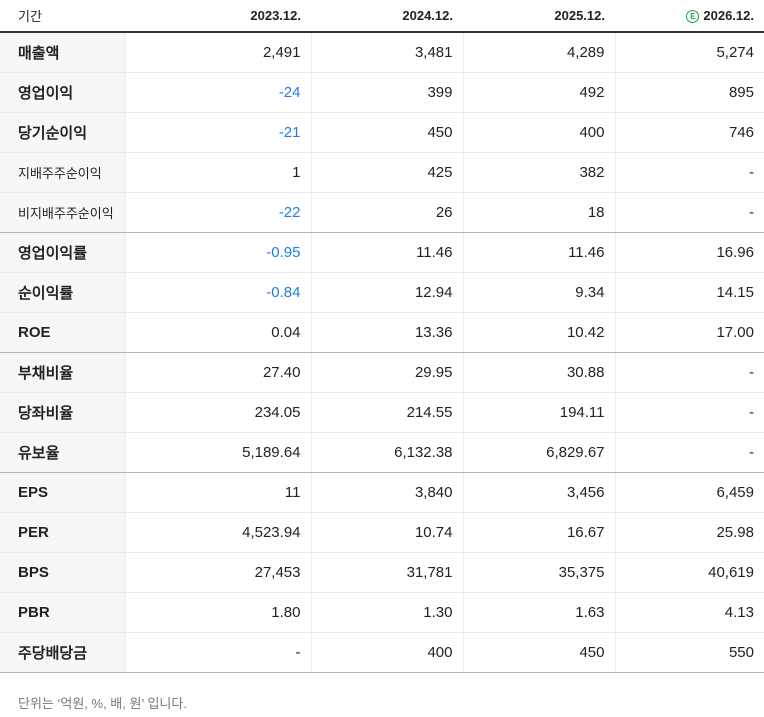  I want to click on table-cell: -22, so click(217, 212).